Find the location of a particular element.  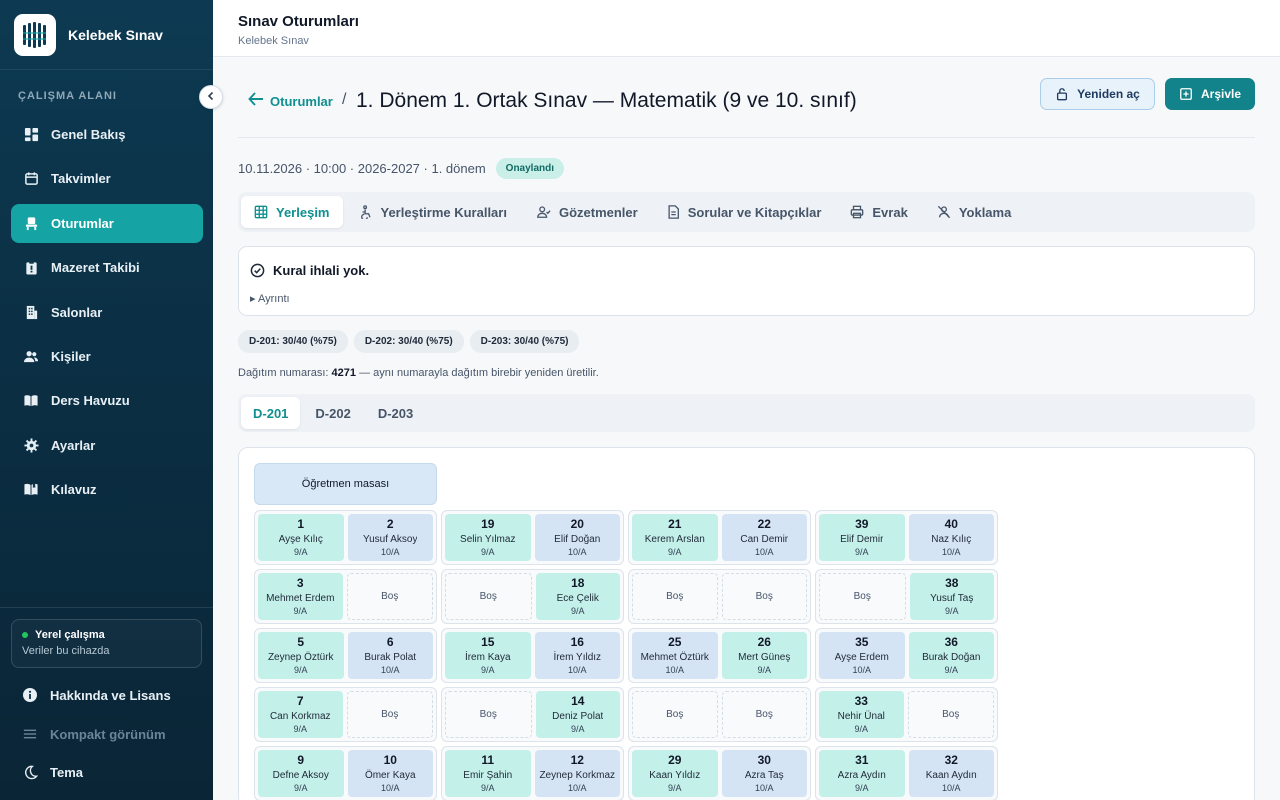

seat-number: 21 is located at coordinates (675, 524).